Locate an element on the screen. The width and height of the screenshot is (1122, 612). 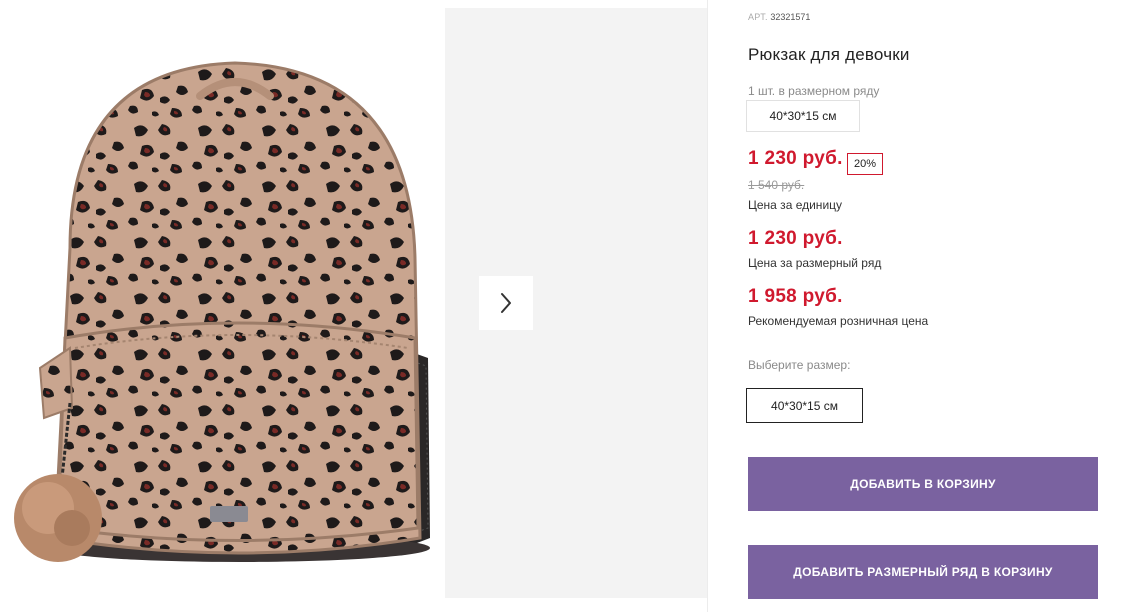
set-price-caption: Цена за размерный ряд is located at coordinates (815, 263).